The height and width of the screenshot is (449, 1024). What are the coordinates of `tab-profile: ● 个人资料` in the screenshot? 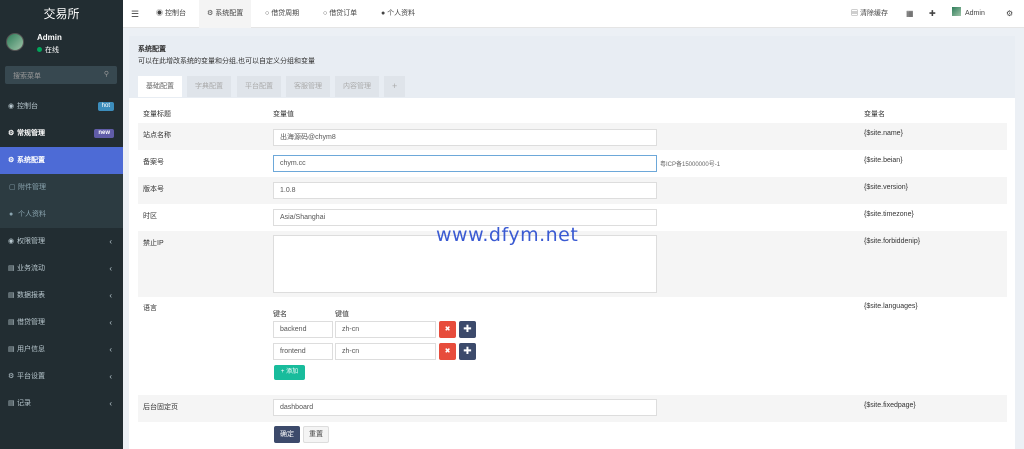 It's located at (398, 14).